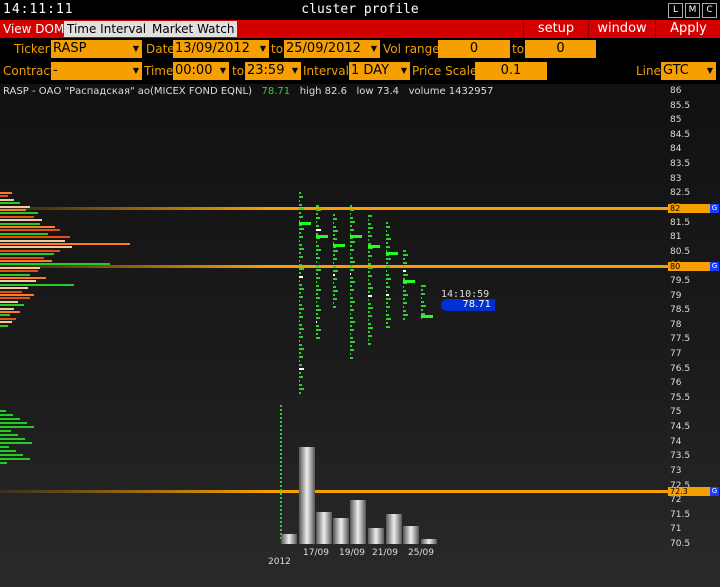 Image resolution: width=720 pixels, height=587 pixels. Describe the element at coordinates (392, 253) in the screenshot. I see `cluster-highlight` at that location.